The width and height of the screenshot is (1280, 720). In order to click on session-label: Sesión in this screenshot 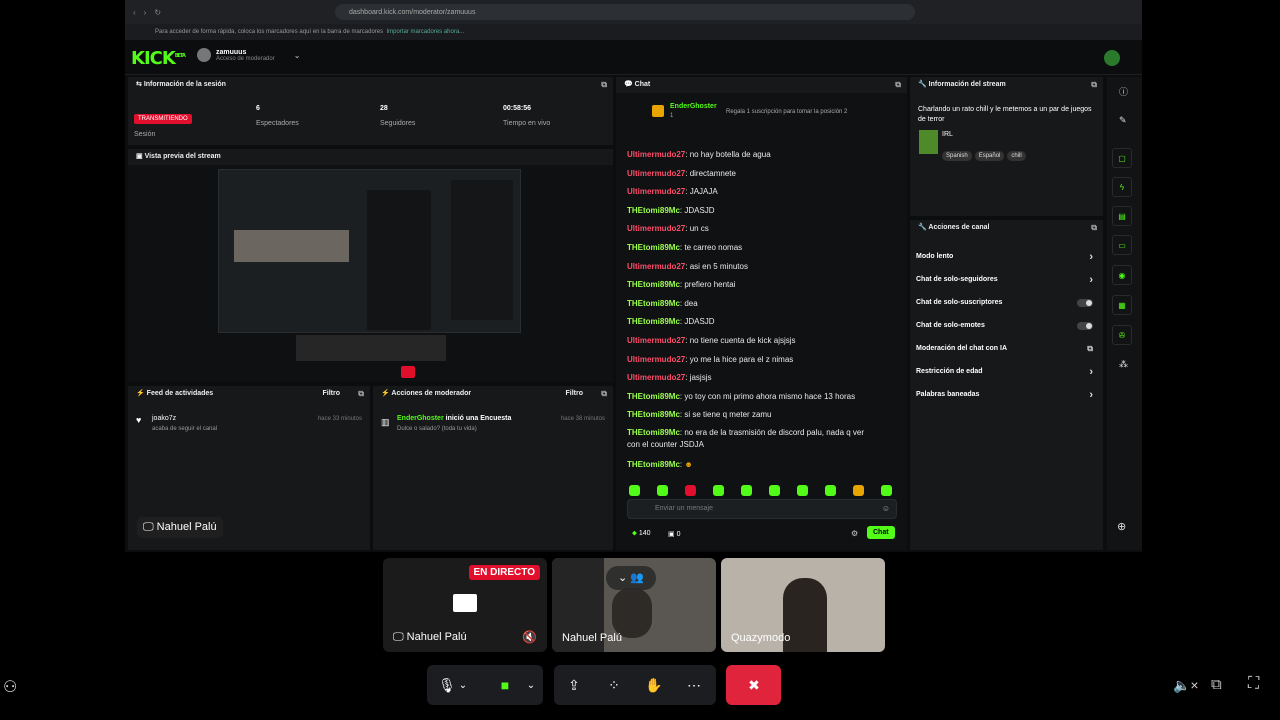, I will do `click(145, 134)`.